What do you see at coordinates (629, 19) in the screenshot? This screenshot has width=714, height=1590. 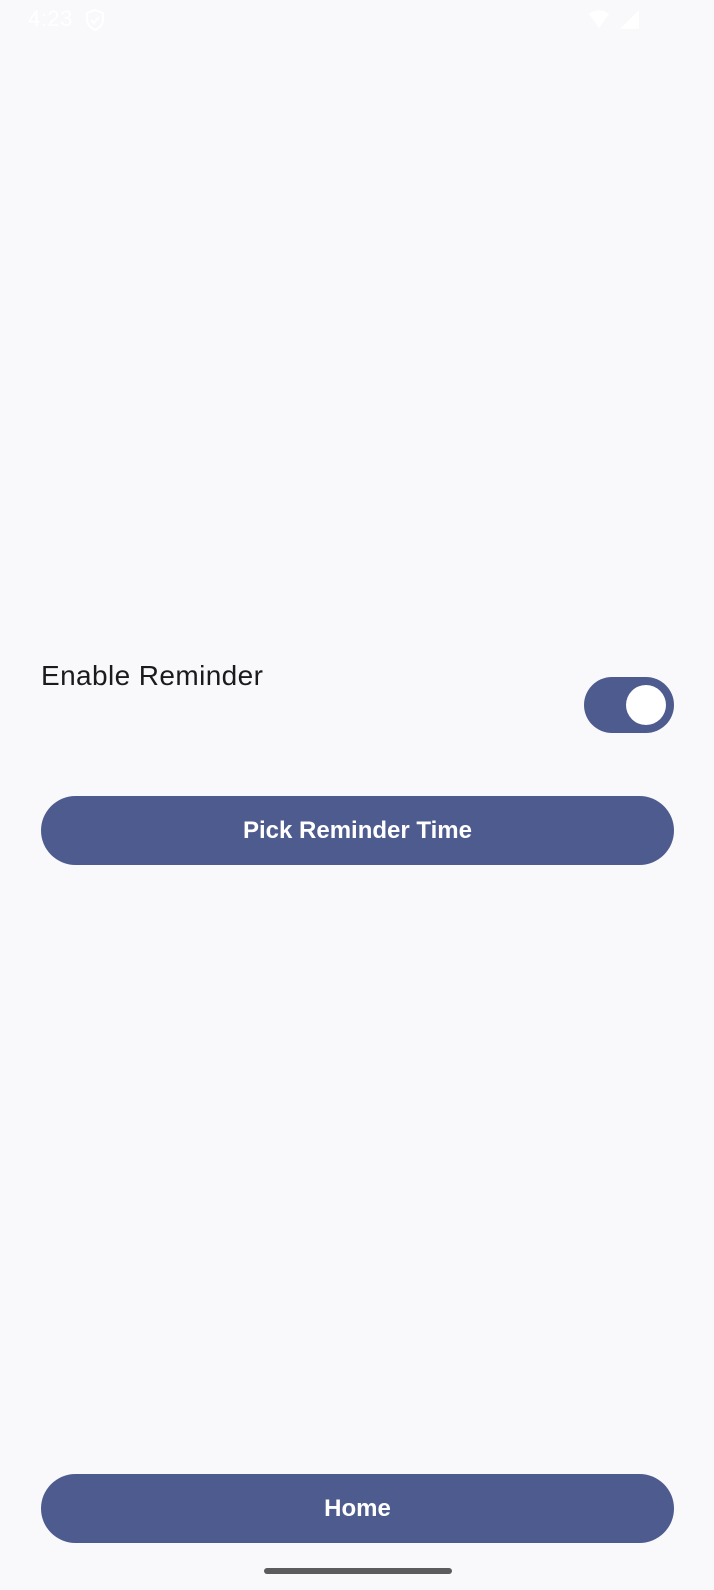 I see `signal-icon` at bounding box center [629, 19].